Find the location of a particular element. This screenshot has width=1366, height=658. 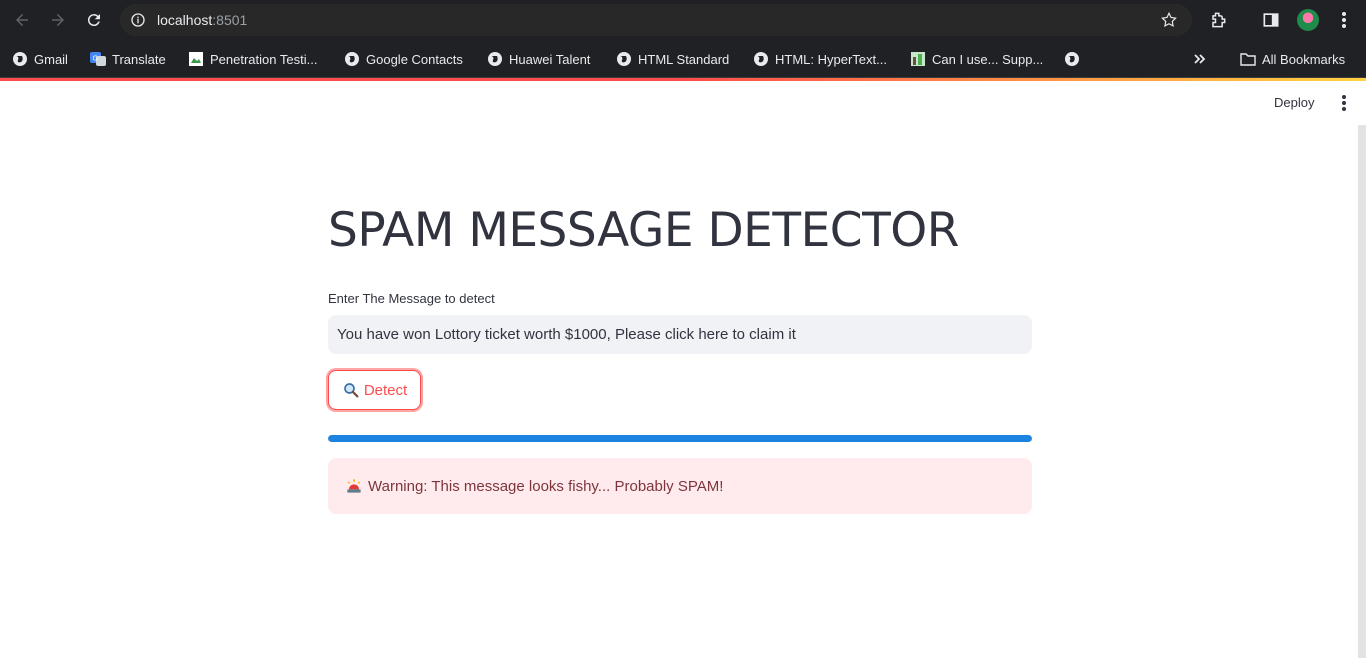

progress-bar is located at coordinates (680, 438).